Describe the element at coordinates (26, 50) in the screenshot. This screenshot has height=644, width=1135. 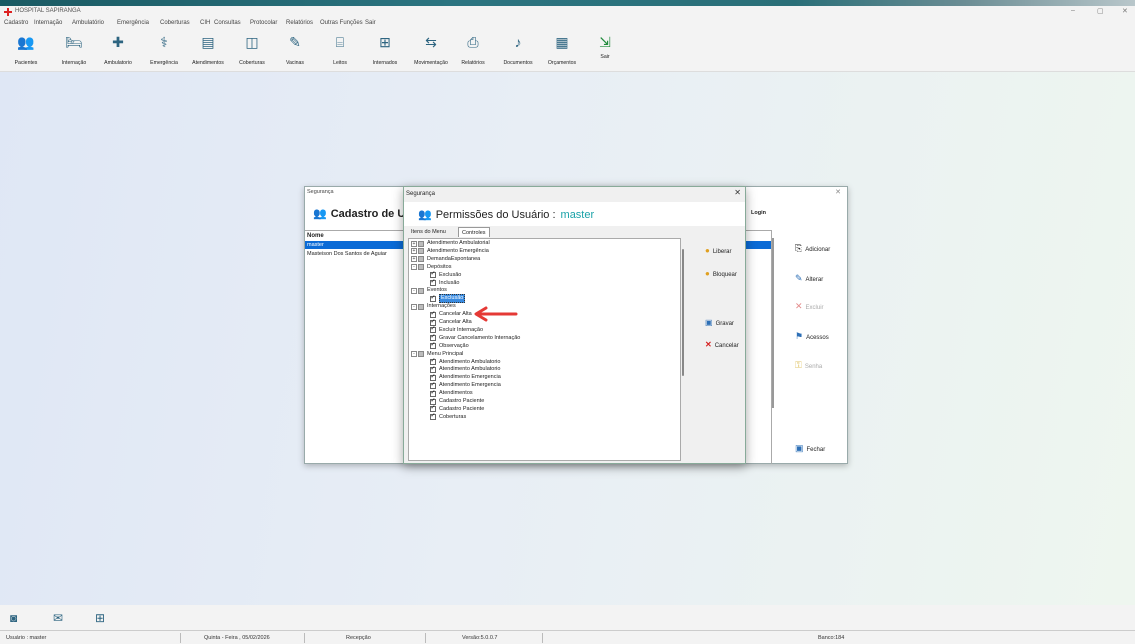
I see `toolbar-pacientes-button: 👥 Pacientes` at that location.